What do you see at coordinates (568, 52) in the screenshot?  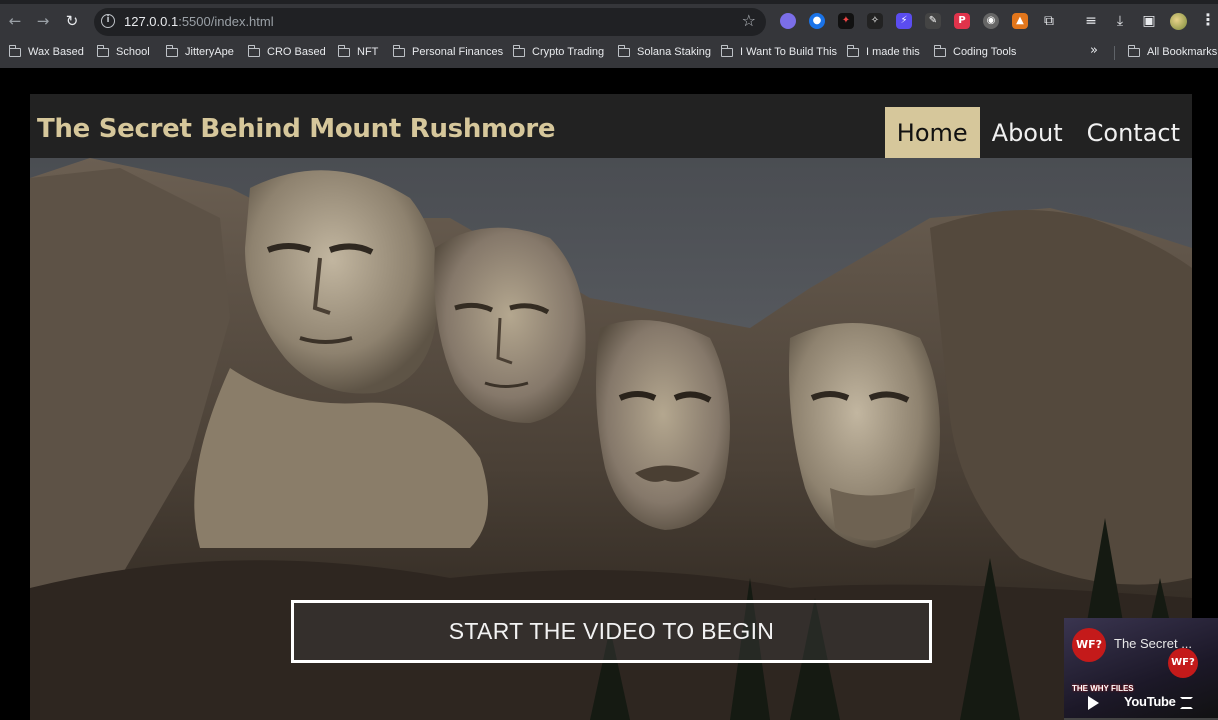 I see `bookmark-label: Crypto Trading` at bounding box center [568, 52].